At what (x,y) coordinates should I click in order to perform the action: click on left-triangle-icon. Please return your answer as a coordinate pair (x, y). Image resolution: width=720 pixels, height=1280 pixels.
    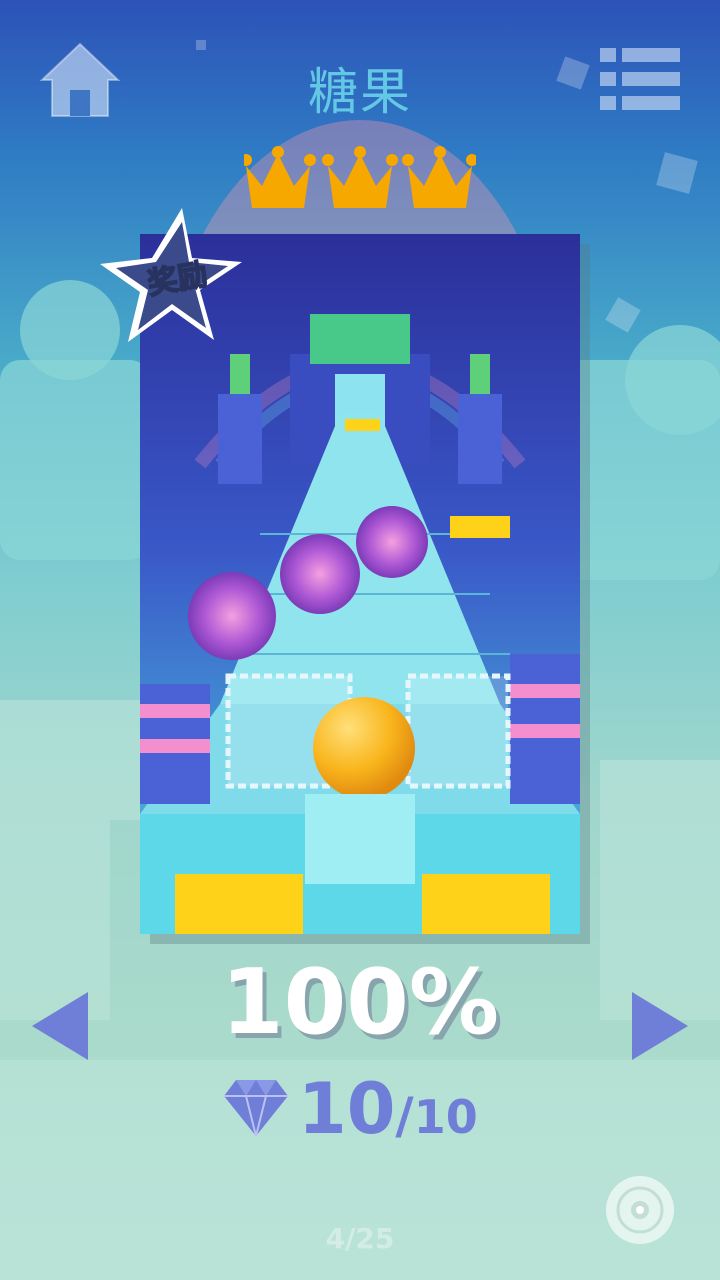
    Looking at the image, I should click on (60, 1026).